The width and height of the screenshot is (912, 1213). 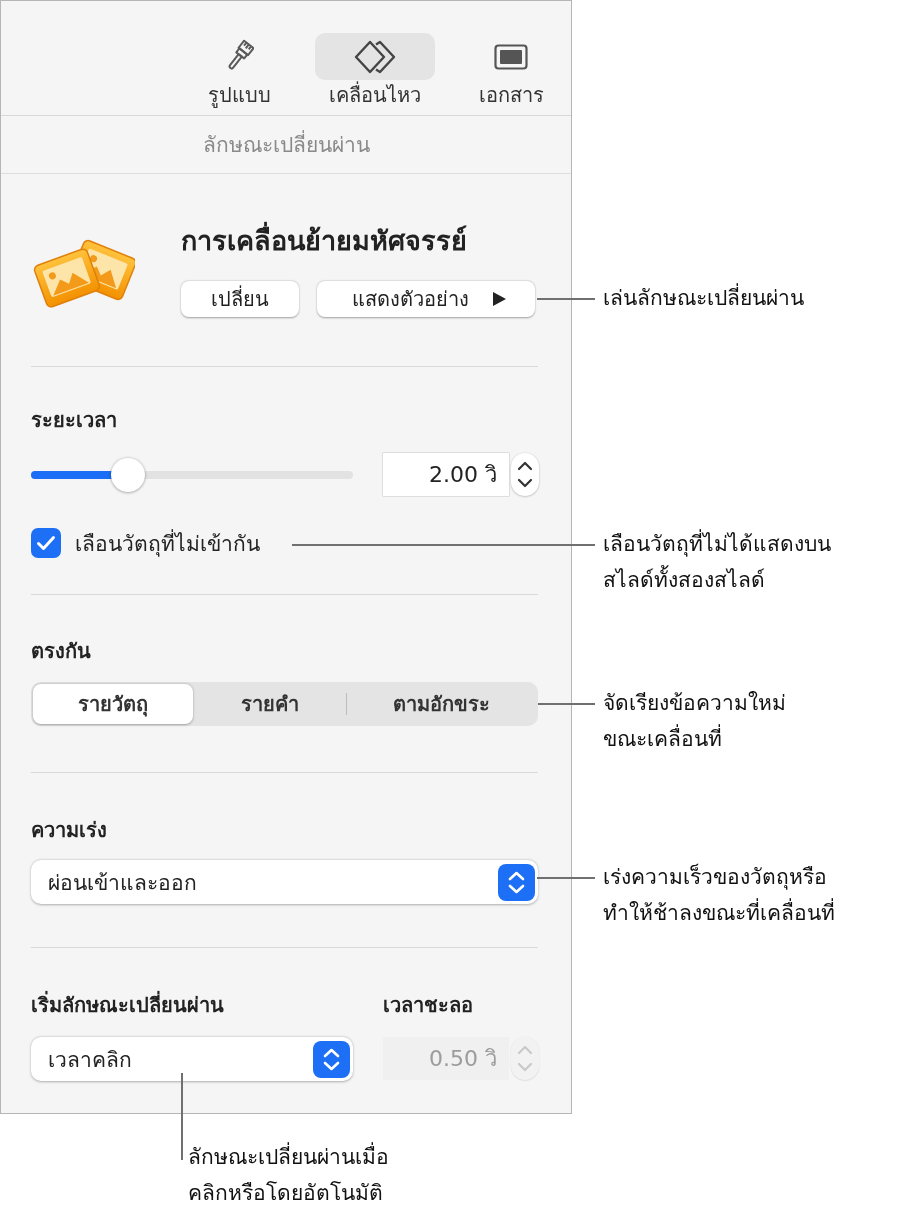 What do you see at coordinates (717, 562) in the screenshot?
I see `callout-text: เลือนวัตถุที่ไม่ได้แสดงบน สไลด์ทั้งสองสไลด์` at bounding box center [717, 562].